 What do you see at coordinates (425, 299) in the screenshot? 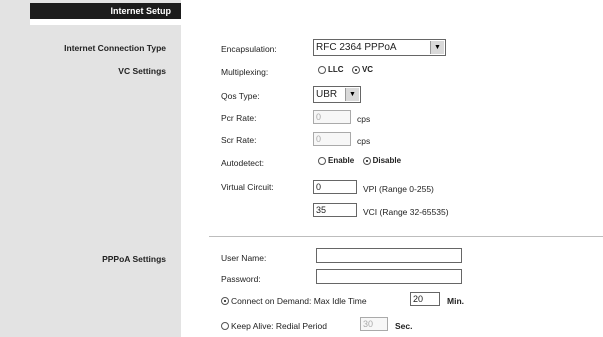
I see `max-idle-input: 20` at bounding box center [425, 299].